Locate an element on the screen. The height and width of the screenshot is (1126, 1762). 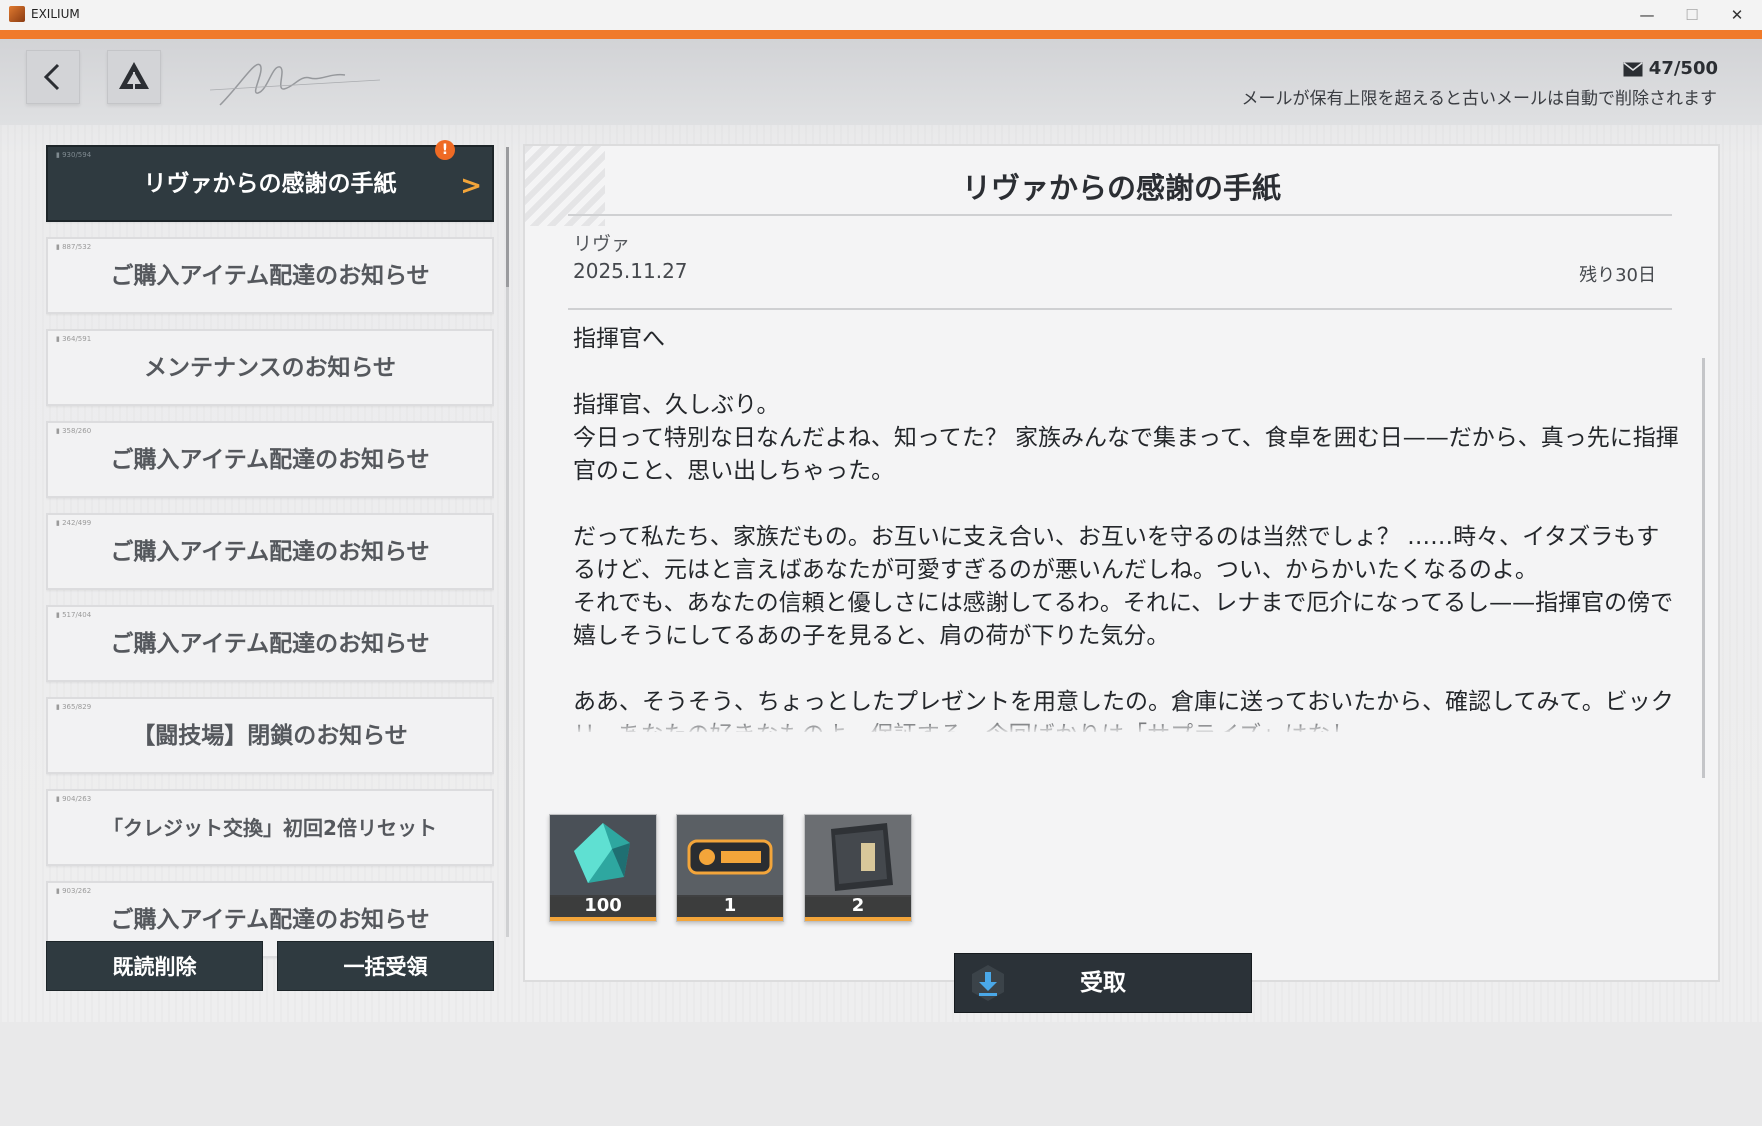
mail-title: リヴァからの感謝の手紙 is located at coordinates (1121, 188).